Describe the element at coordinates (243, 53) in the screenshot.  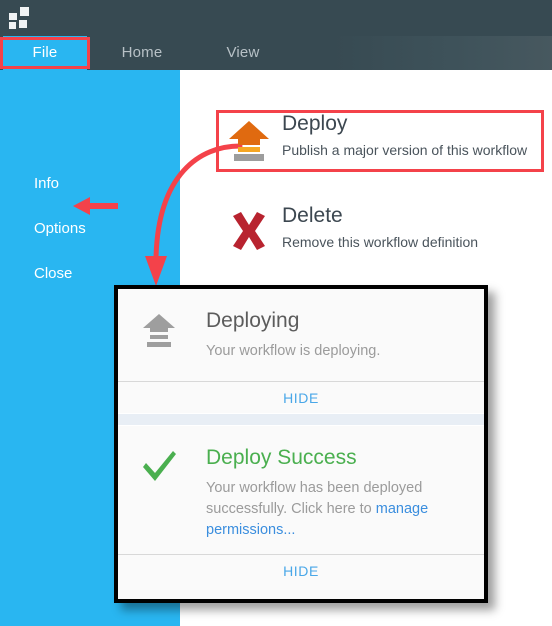
I see `tab-view: View` at that location.